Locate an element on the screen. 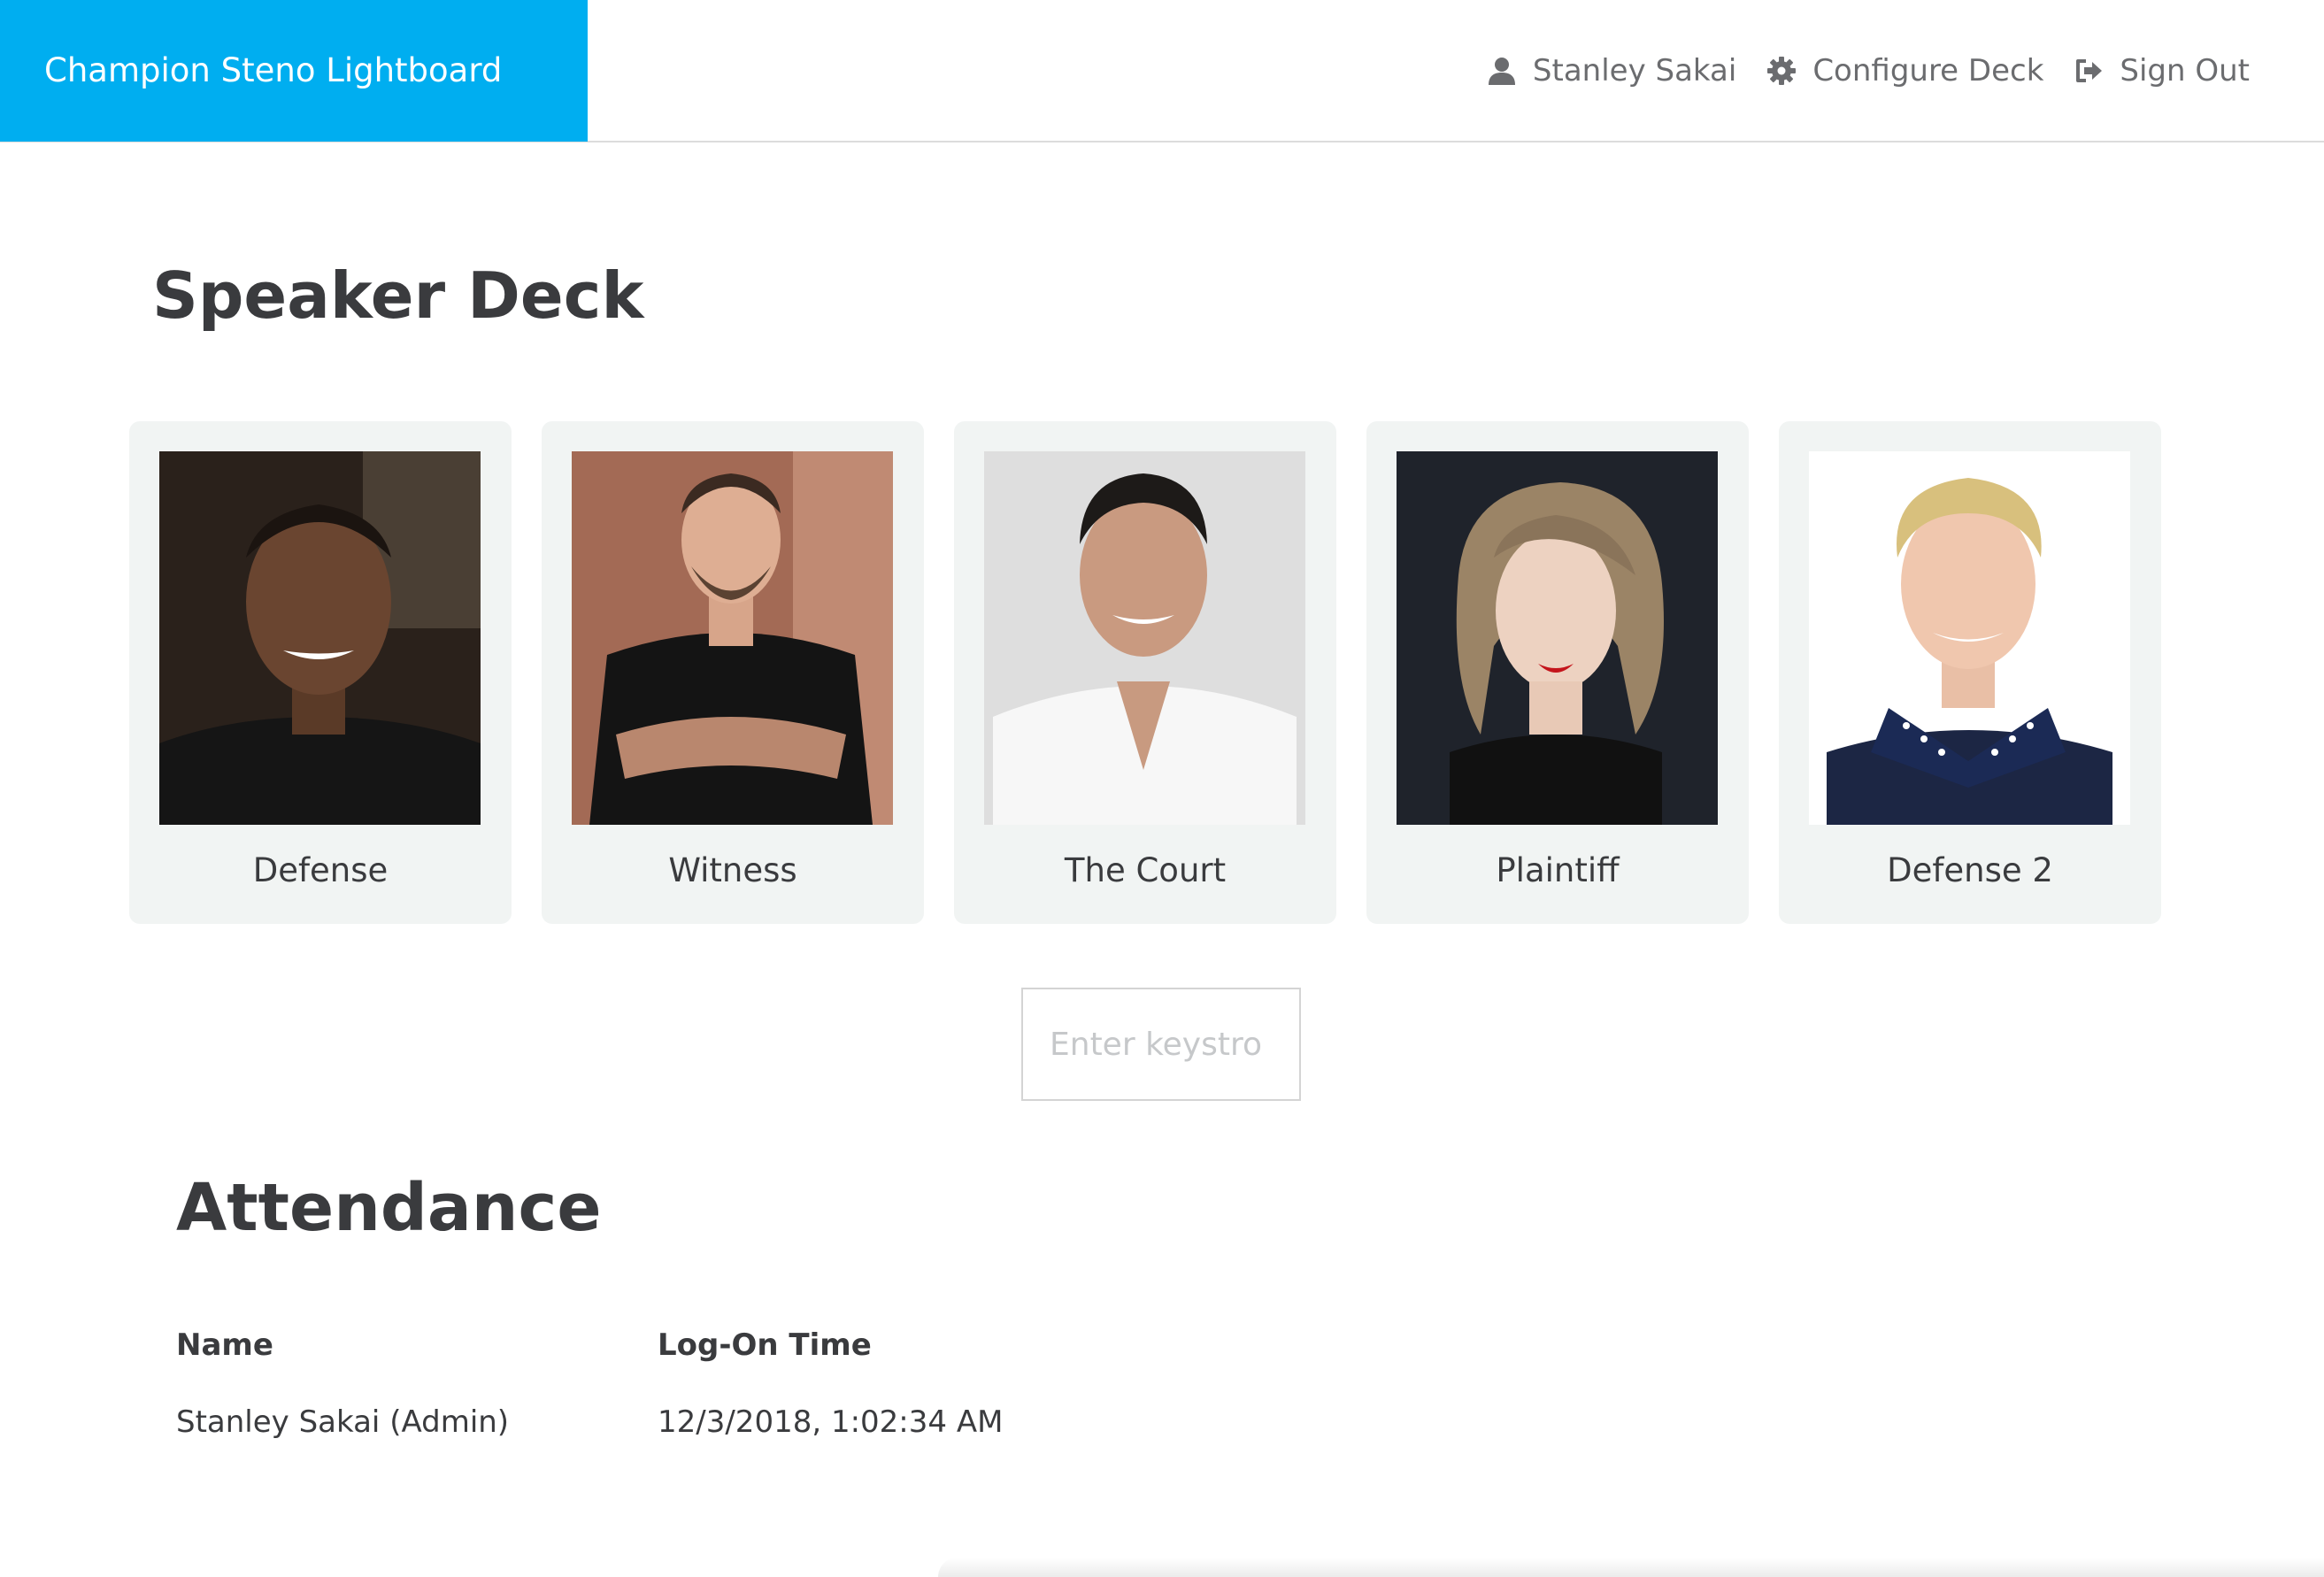  sign-out-icon is located at coordinates (2089, 71).